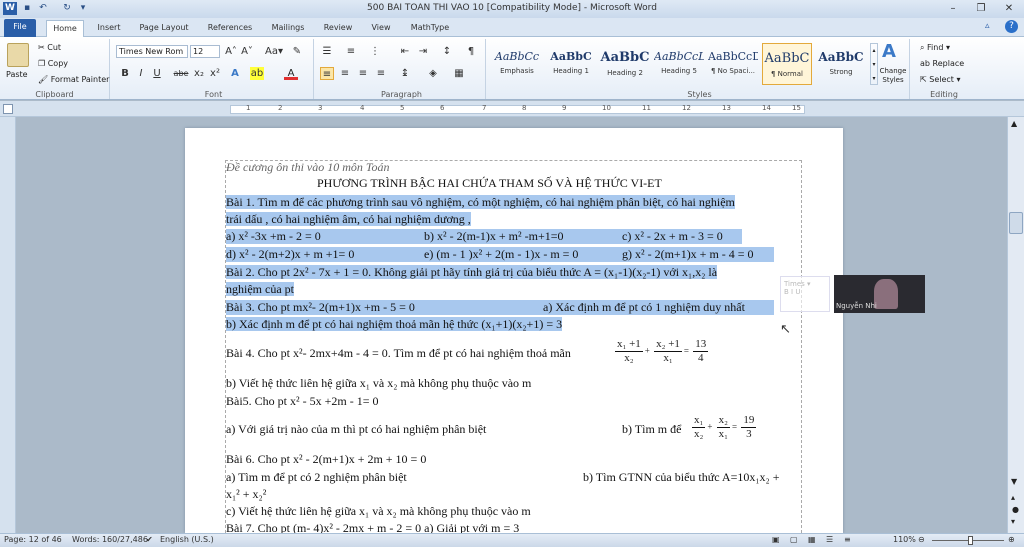 The height and width of the screenshot is (547, 1024). I want to click on tab-review: Review, so click(338, 28).